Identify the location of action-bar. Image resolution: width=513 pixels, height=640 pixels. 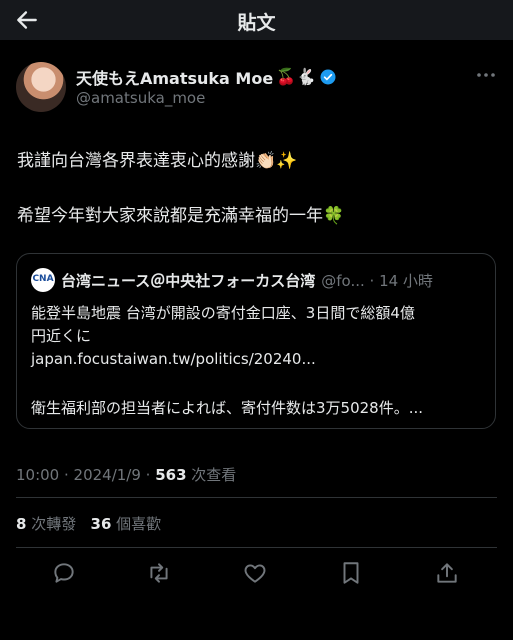
(256, 575).